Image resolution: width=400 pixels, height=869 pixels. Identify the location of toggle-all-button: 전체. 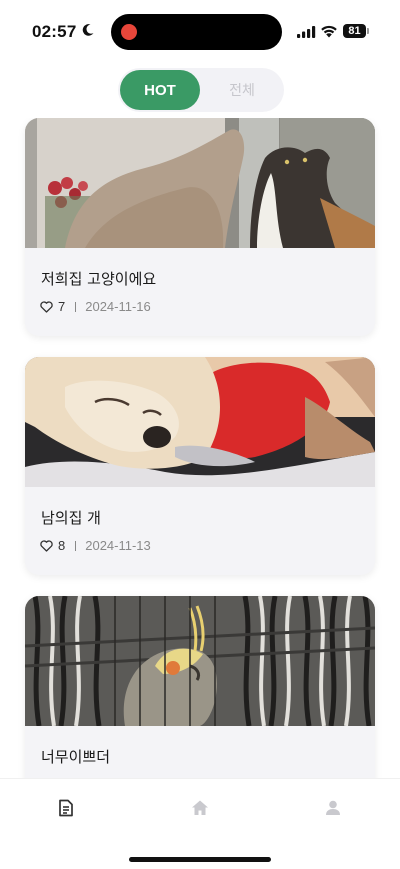
(242, 90).